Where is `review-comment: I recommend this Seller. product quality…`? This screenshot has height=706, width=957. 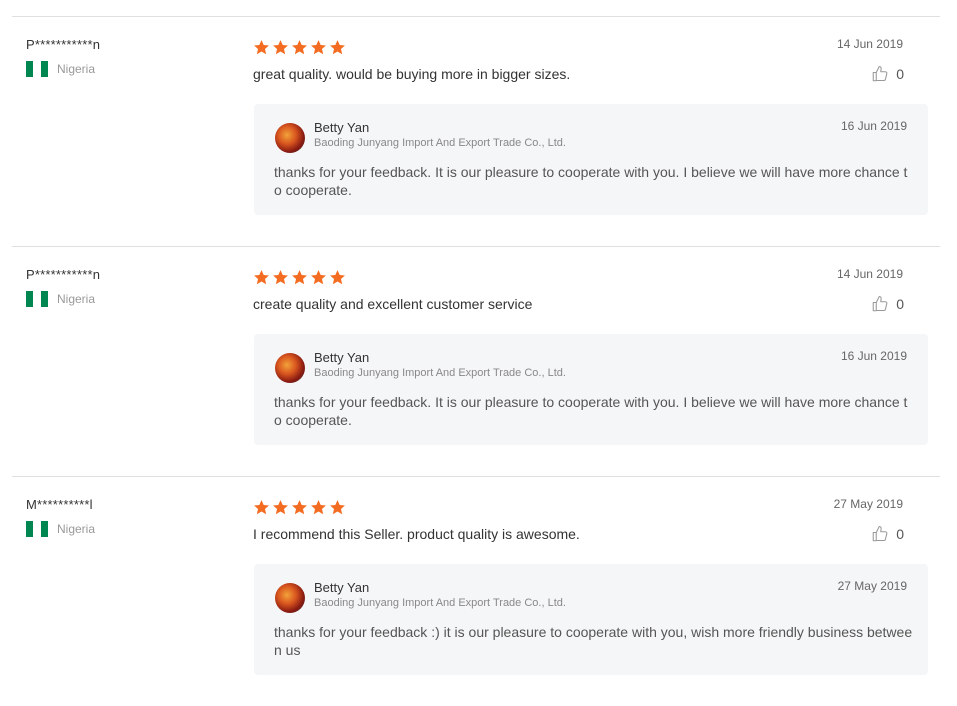 review-comment: I recommend this Seller. product quality… is located at coordinates (416, 534).